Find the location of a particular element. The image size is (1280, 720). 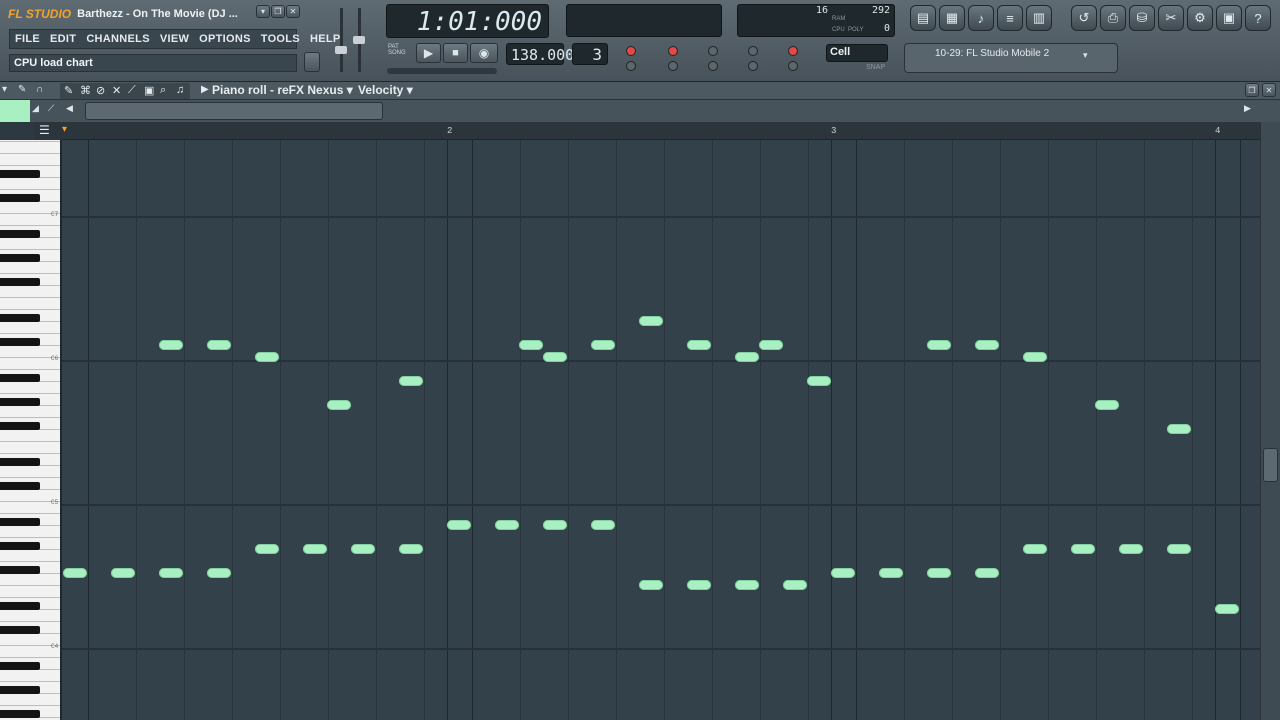

piano-roll-icon: ♪ is located at coordinates (981, 18).